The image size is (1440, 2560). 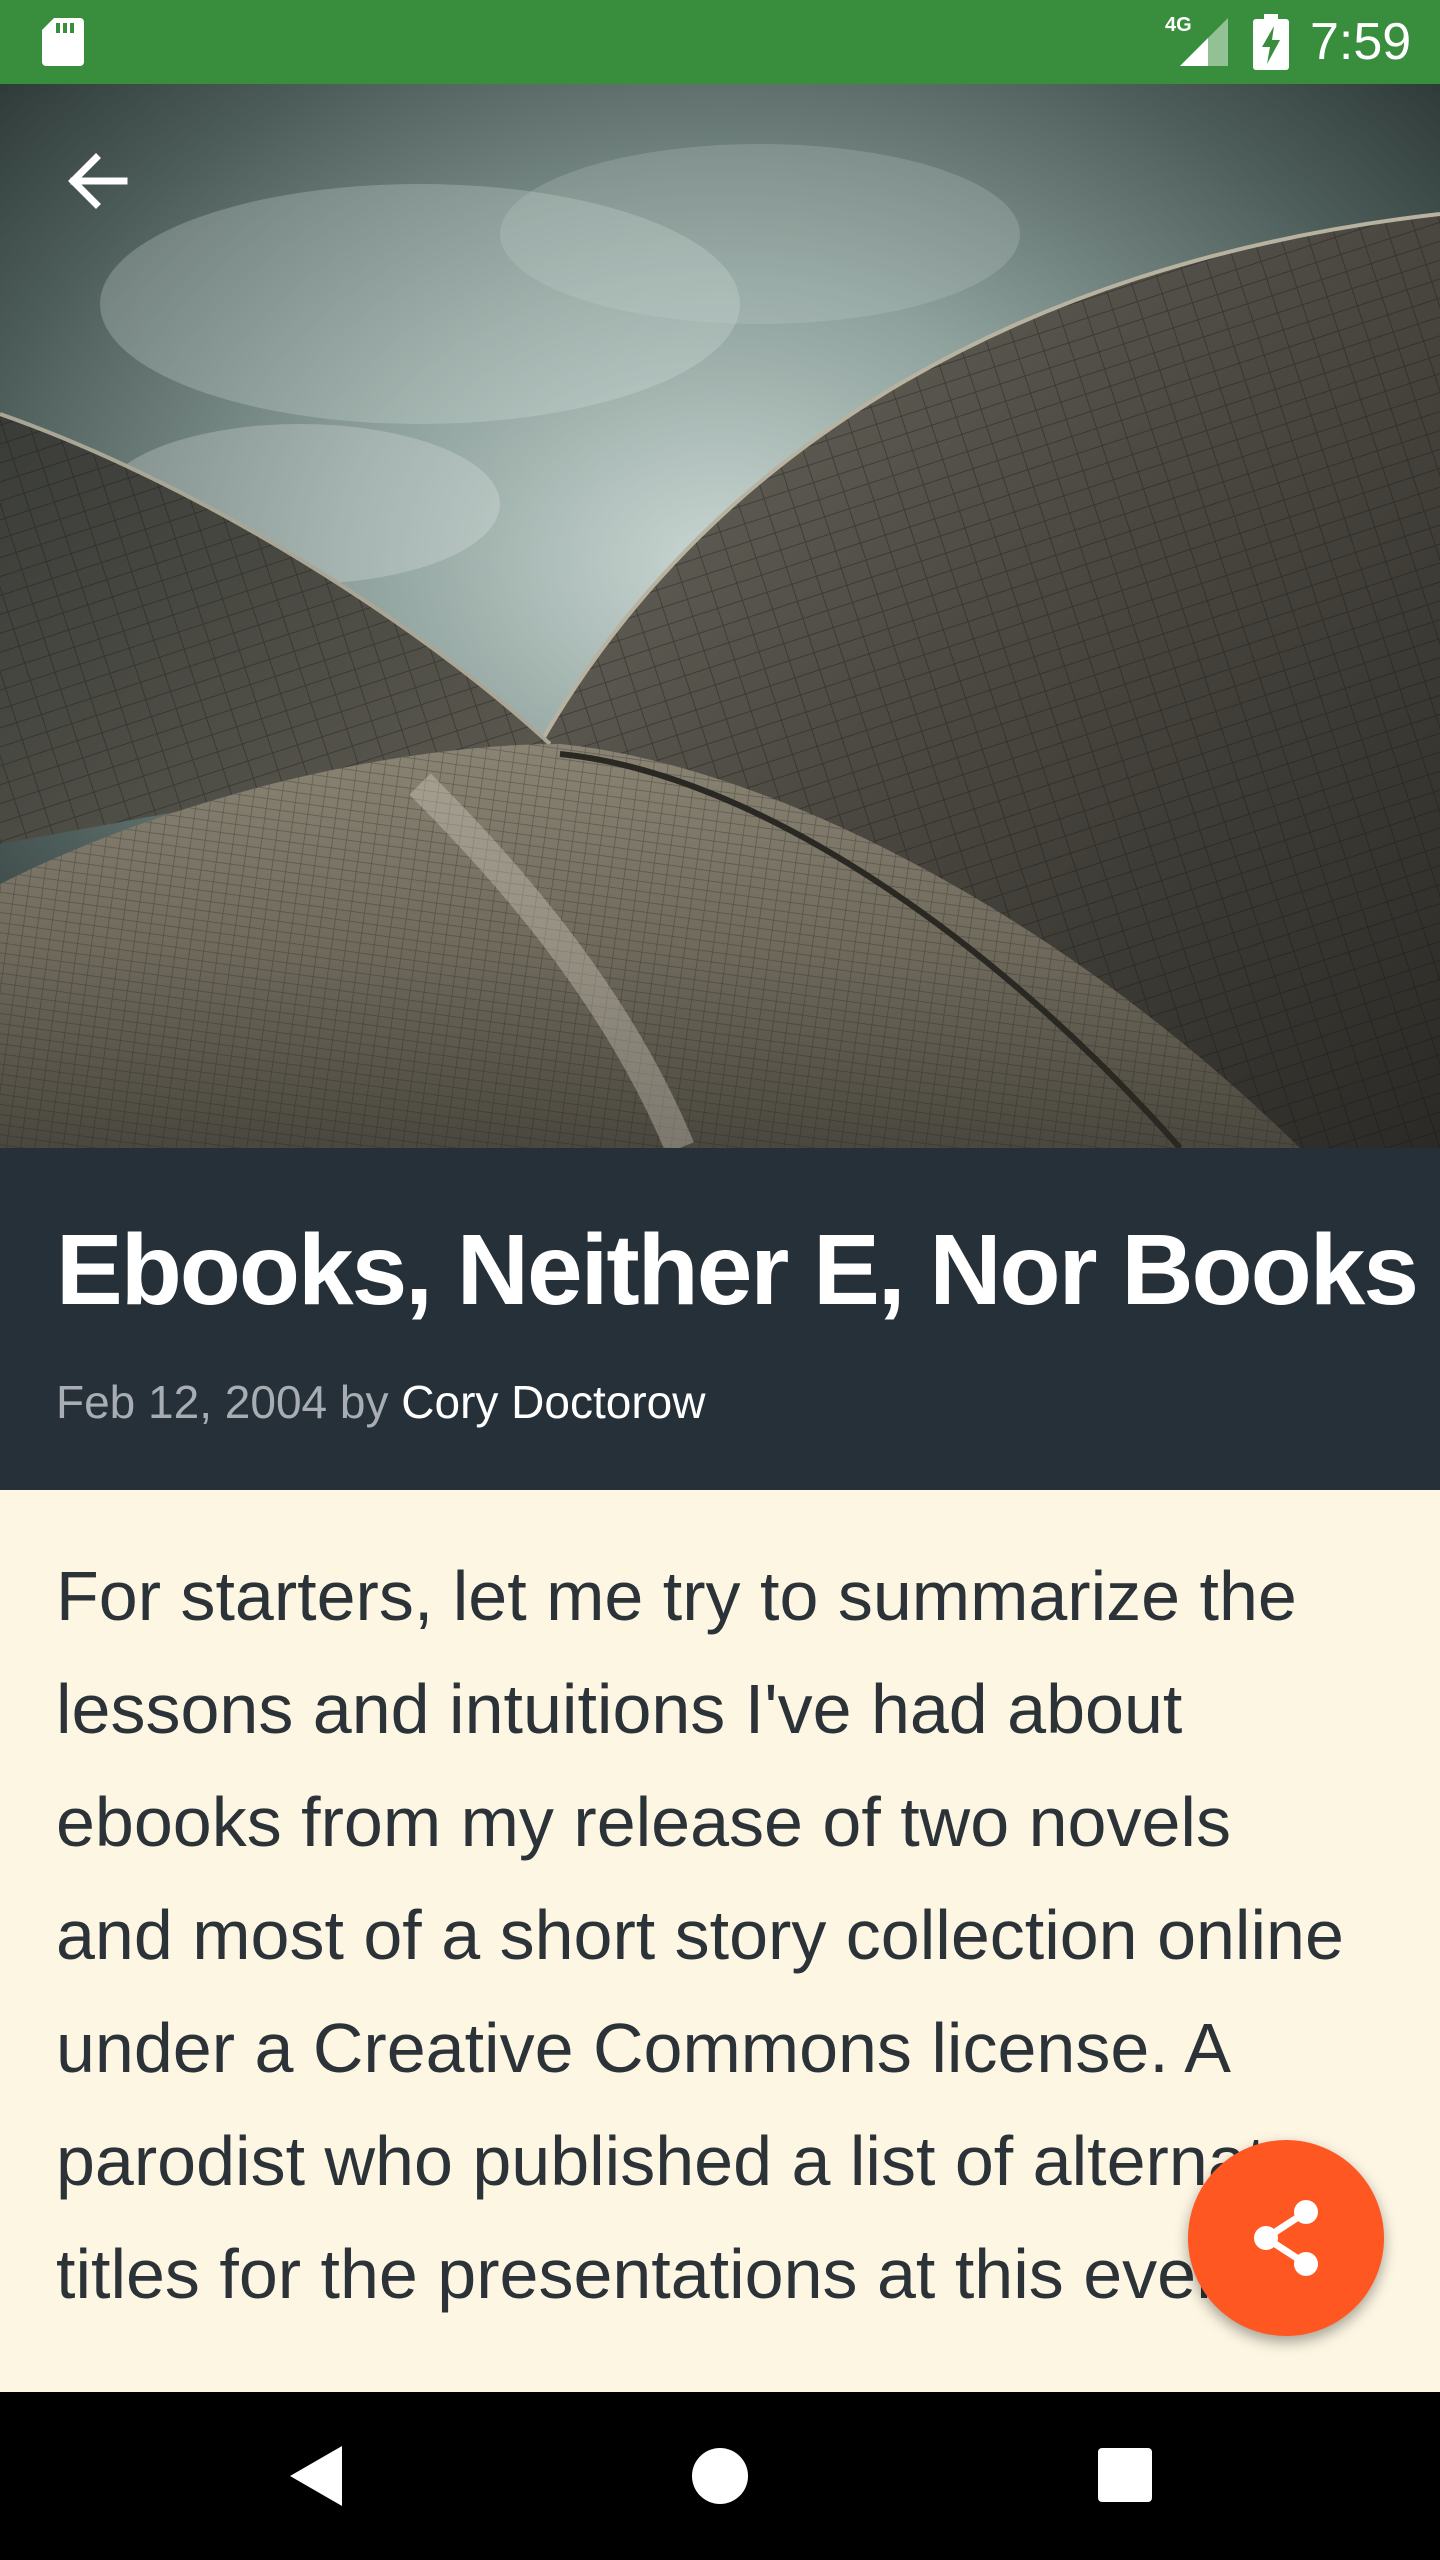 I want to click on share-icon, so click(x=1286, y=2238).